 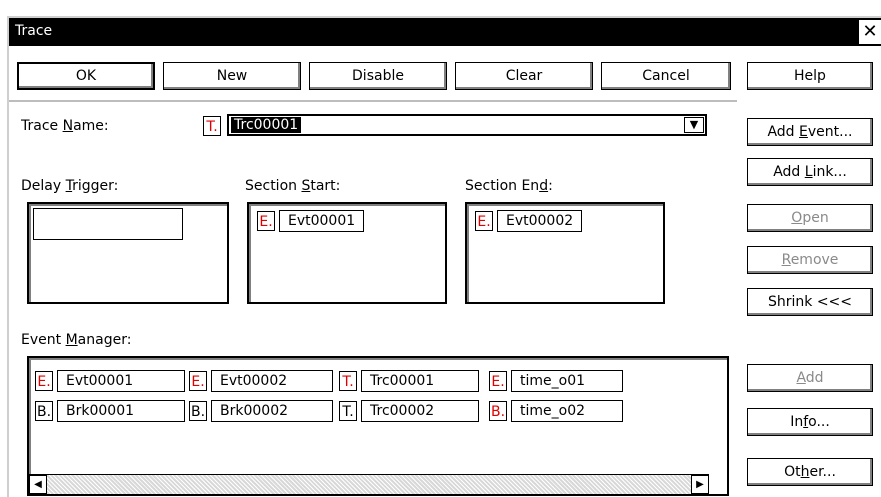 I want to click on help-button: Help, so click(x=810, y=76).